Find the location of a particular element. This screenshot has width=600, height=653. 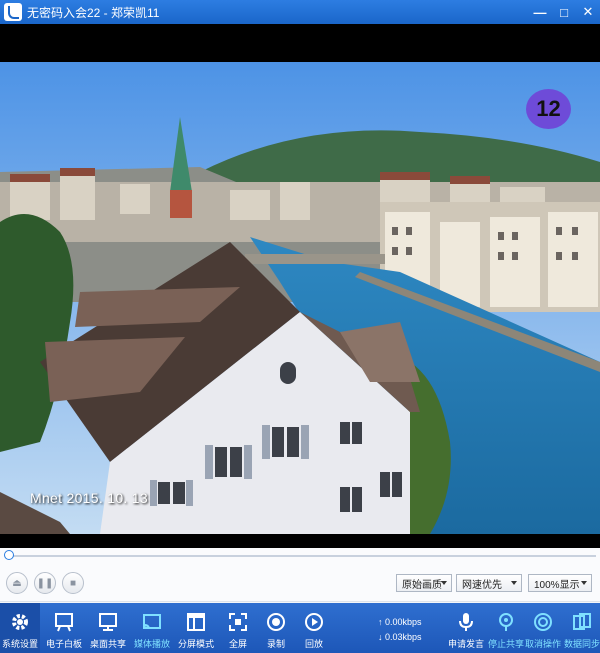

maximize-button: □ is located at coordinates (564, 12).